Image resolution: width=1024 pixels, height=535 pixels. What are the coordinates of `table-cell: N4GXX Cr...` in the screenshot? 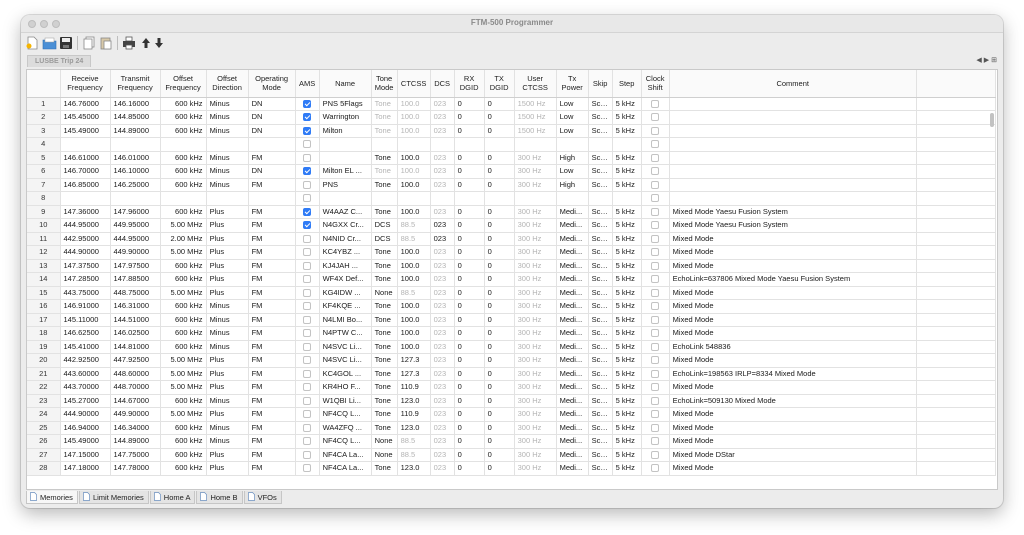 It's located at (345, 225).